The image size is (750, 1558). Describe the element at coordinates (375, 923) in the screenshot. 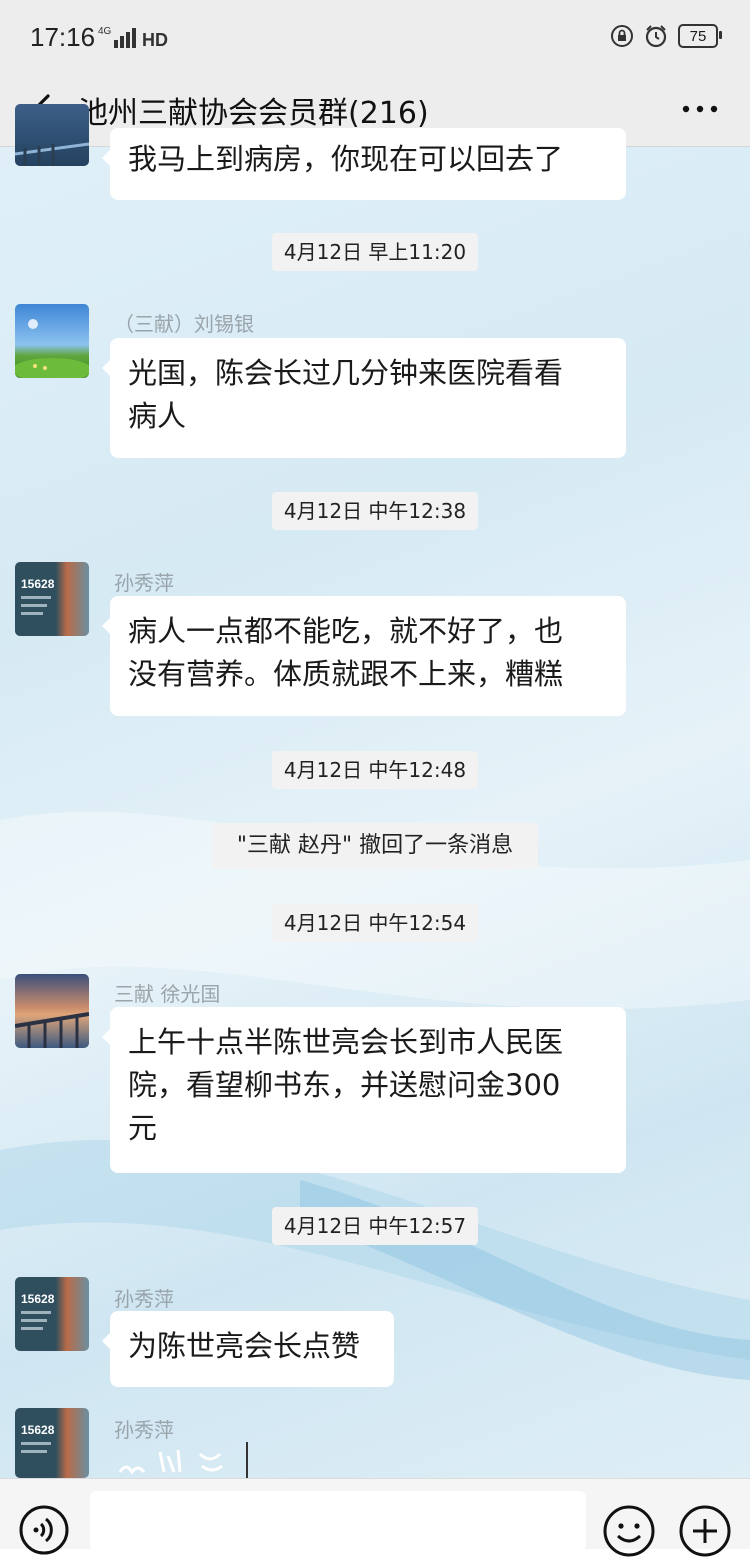

I see `message-timestamp: 4月12日 中午12:54` at that location.